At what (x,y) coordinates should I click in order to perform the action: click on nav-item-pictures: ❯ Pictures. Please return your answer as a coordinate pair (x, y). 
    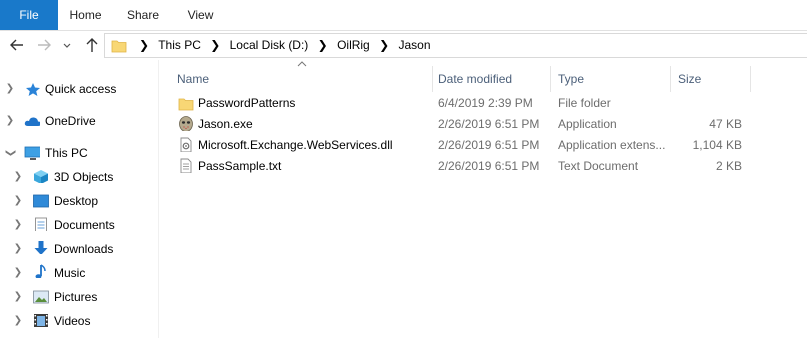
    Looking at the image, I should click on (79, 297).